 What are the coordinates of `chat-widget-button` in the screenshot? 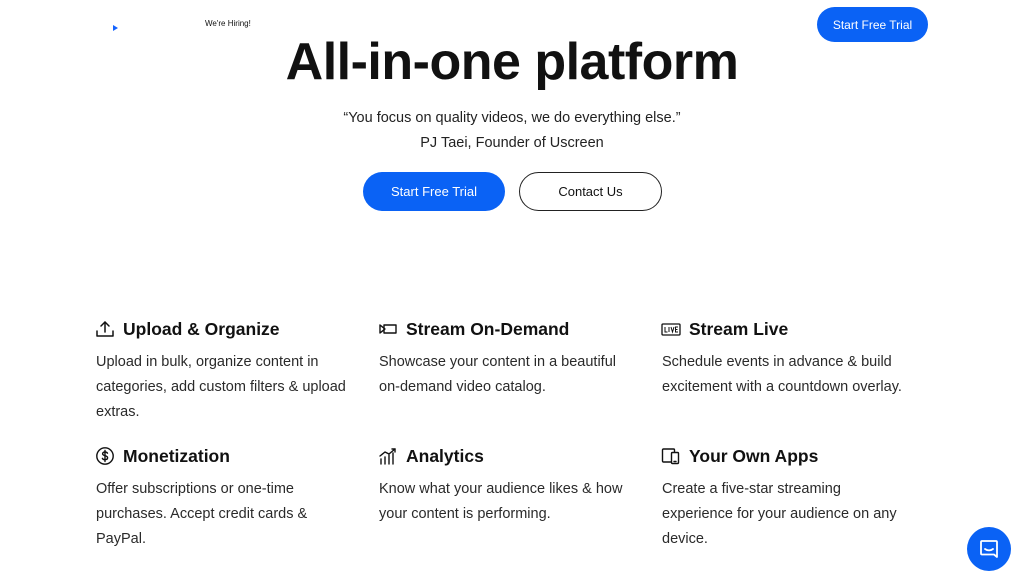 It's located at (989, 549).